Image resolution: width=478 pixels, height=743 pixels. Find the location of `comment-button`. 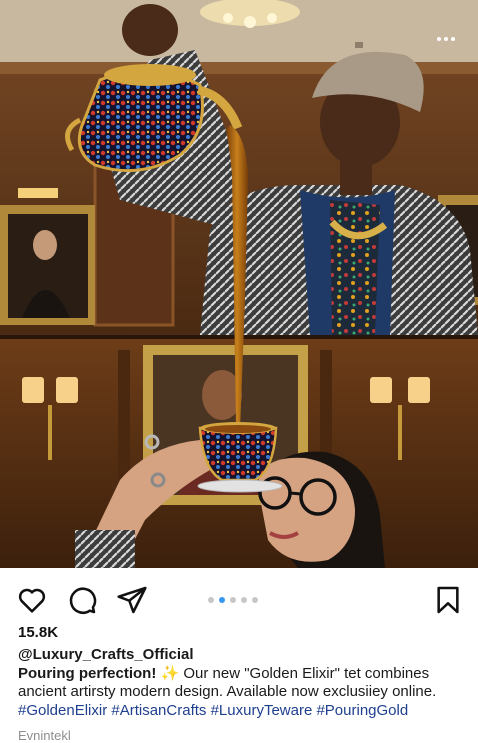

comment-button is located at coordinates (82, 600).